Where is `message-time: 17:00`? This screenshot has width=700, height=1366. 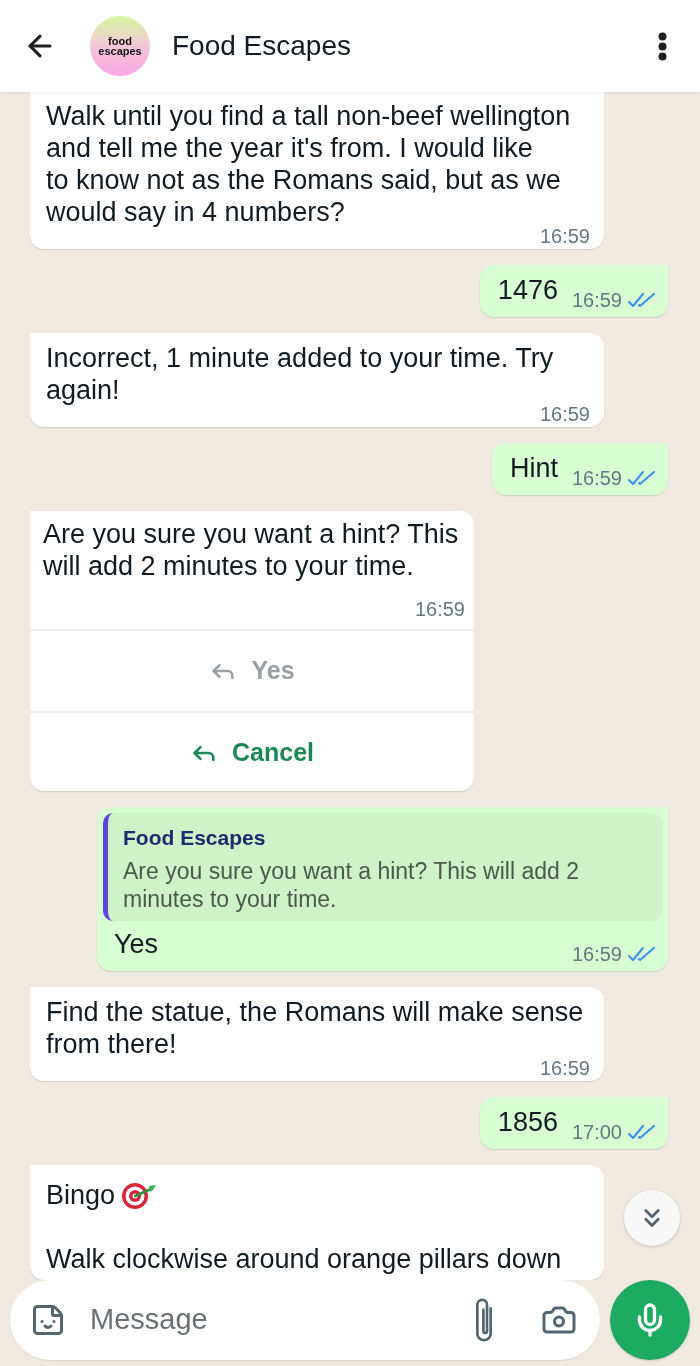 message-time: 17:00 is located at coordinates (596, 1132).